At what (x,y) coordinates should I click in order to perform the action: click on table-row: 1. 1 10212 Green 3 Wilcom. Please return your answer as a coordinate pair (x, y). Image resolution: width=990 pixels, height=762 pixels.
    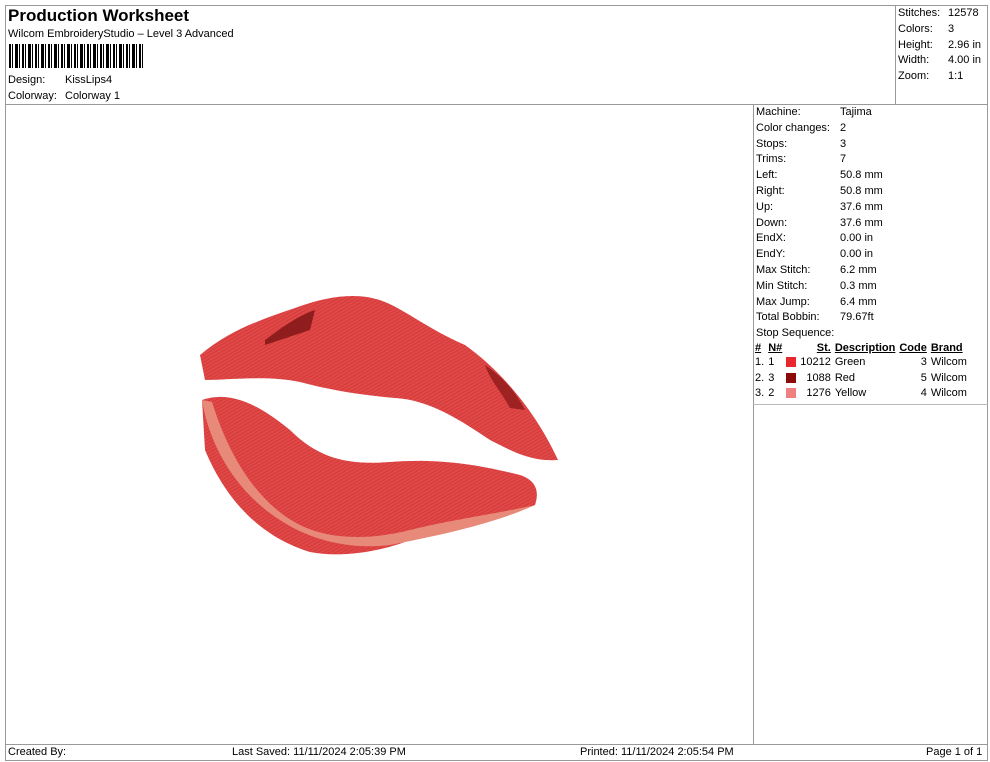
    Looking at the image, I should click on (861, 362).